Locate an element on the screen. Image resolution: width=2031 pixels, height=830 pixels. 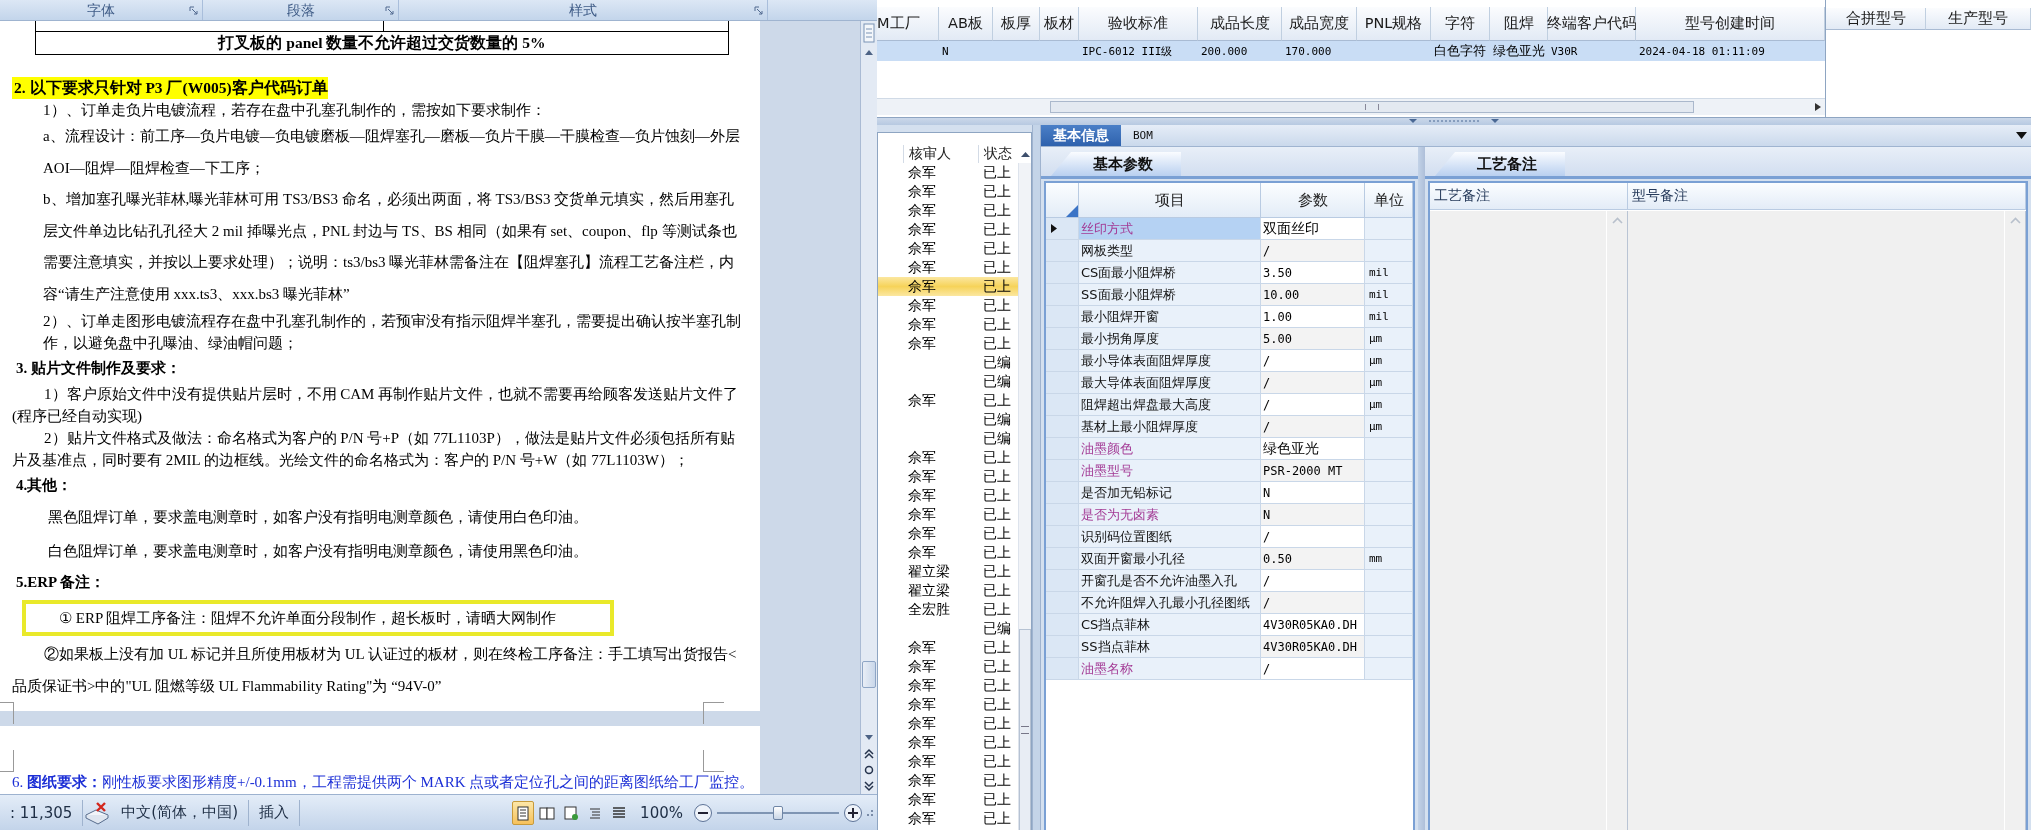
column-header: M工厂 is located at coordinates (908, 24).